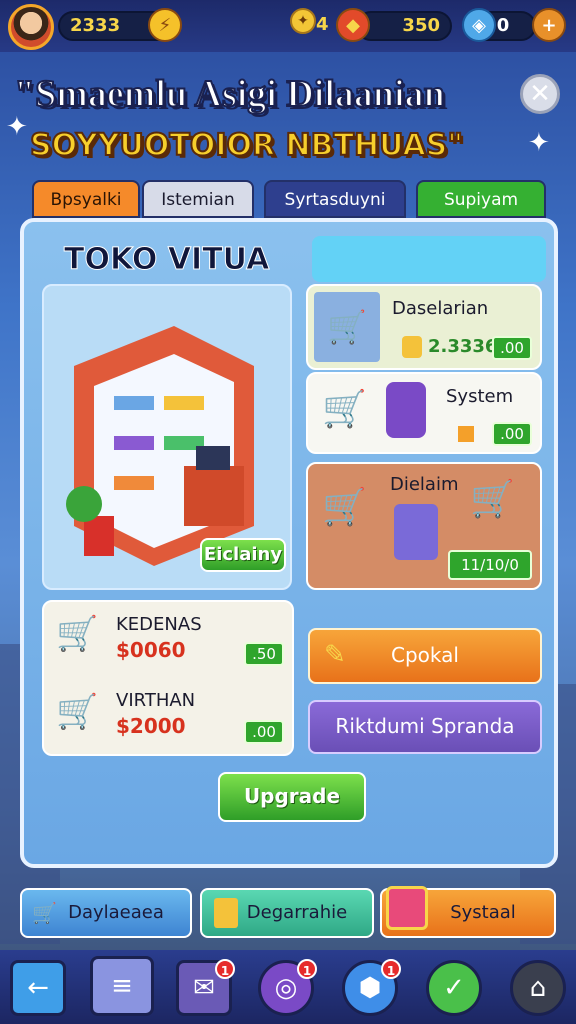 The width and height of the screenshot is (576, 1024). What do you see at coordinates (322, 24) in the screenshot?
I see `resource-value: 4` at bounding box center [322, 24].